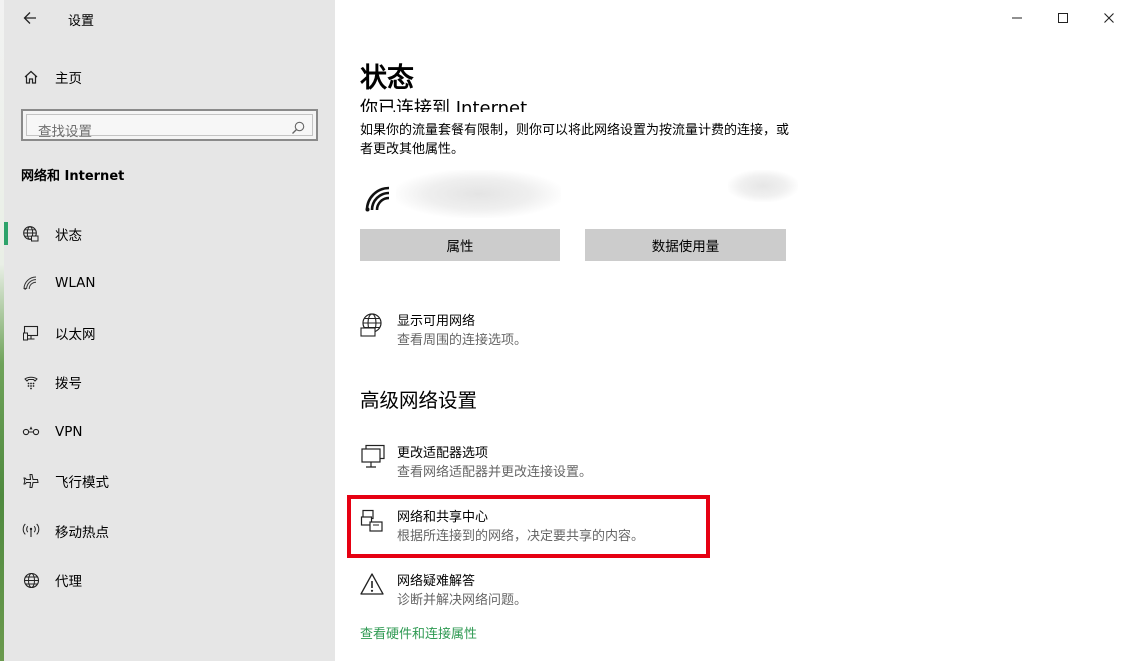  I want to click on close-icon, so click(1109, 18).